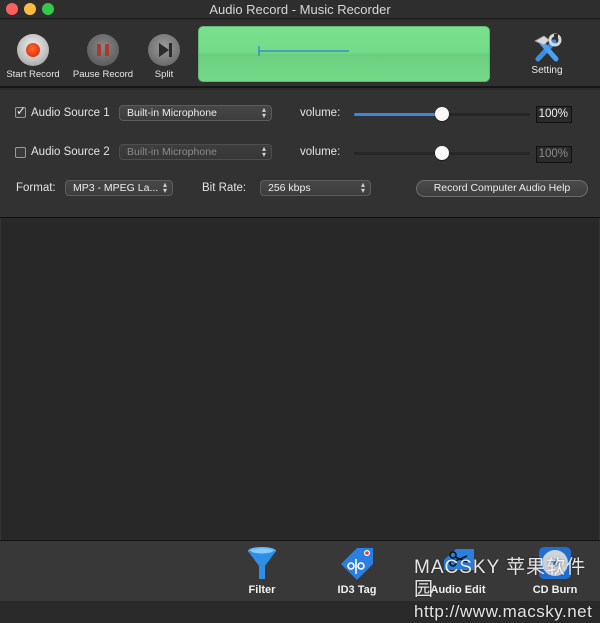  What do you see at coordinates (33, 50) in the screenshot?
I see `record-icon` at bounding box center [33, 50].